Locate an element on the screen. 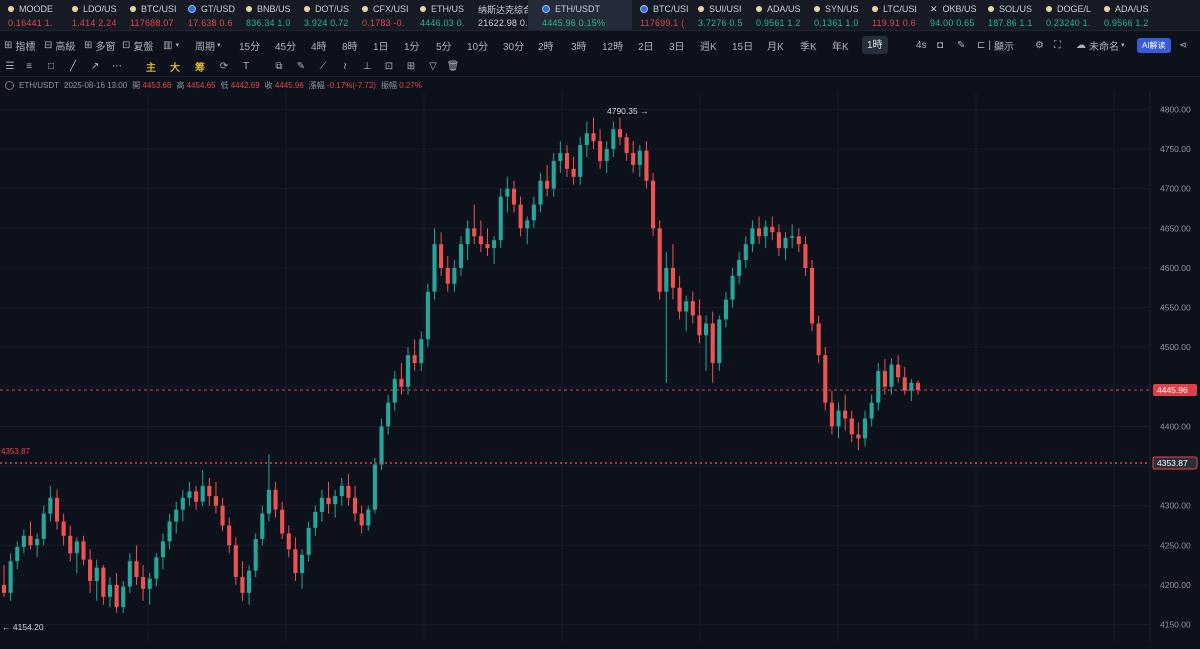  ticker--8: 纳斯达克综合 21622.98 0.00 is located at coordinates (499, 15).